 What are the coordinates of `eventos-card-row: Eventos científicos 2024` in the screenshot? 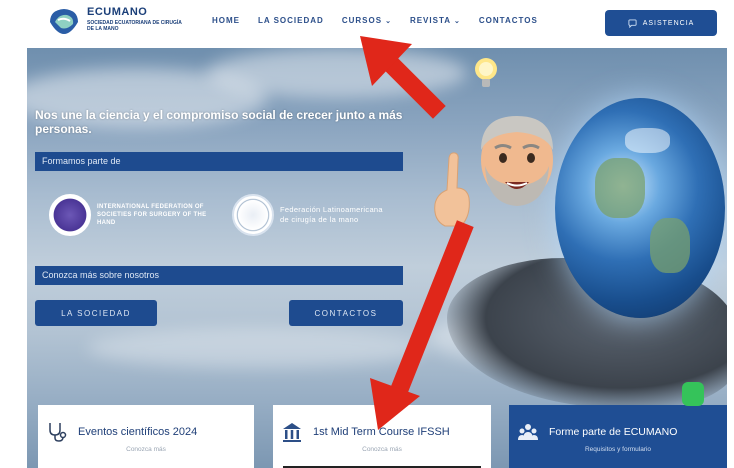 It's located at (146, 432).